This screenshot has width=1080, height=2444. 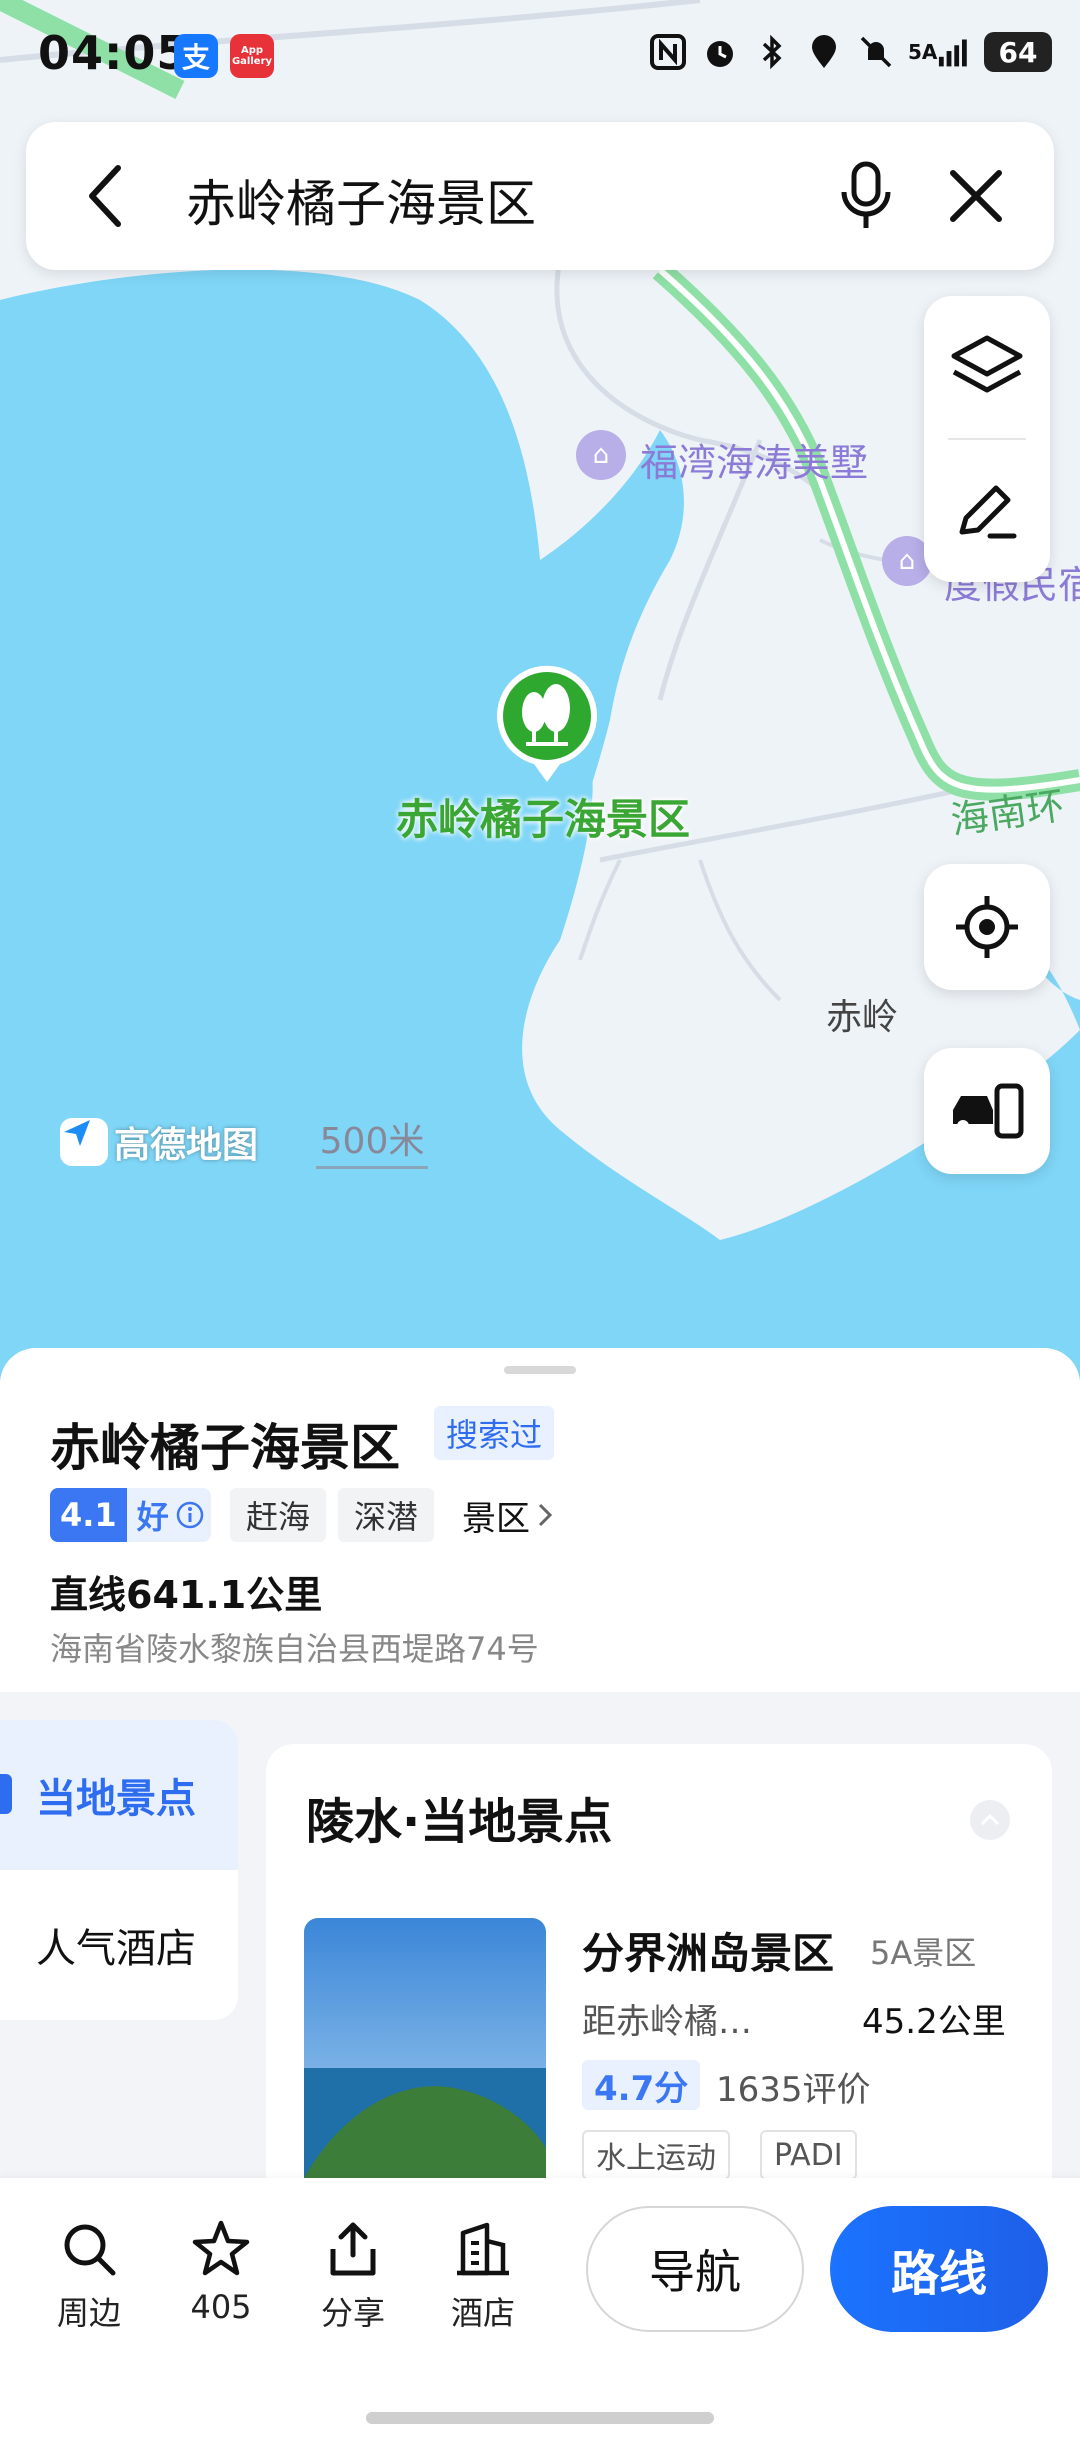 What do you see at coordinates (601, 455) in the screenshot?
I see `hotel-pin-icon: ⌂` at bounding box center [601, 455].